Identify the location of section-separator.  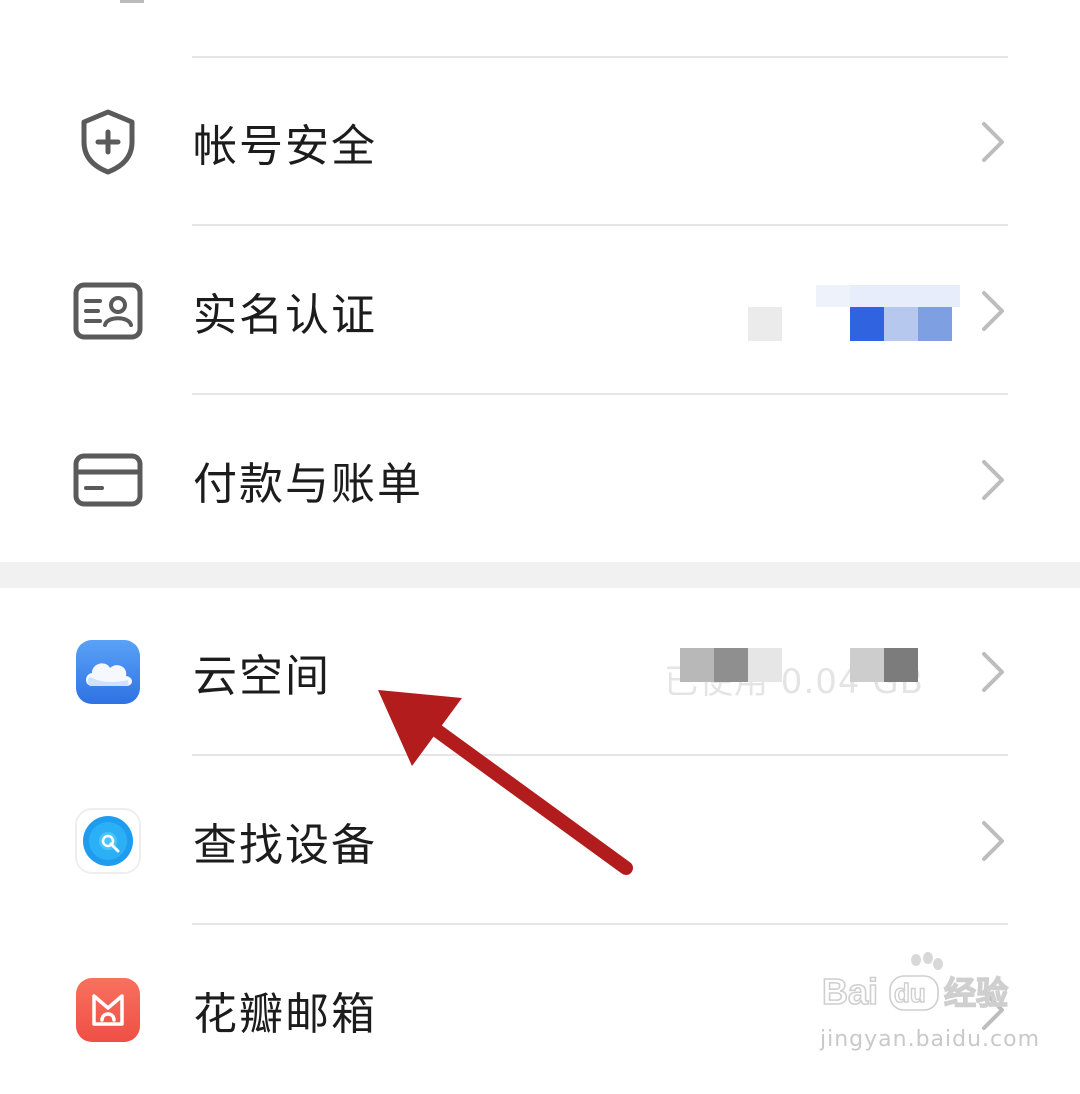
(540, 575).